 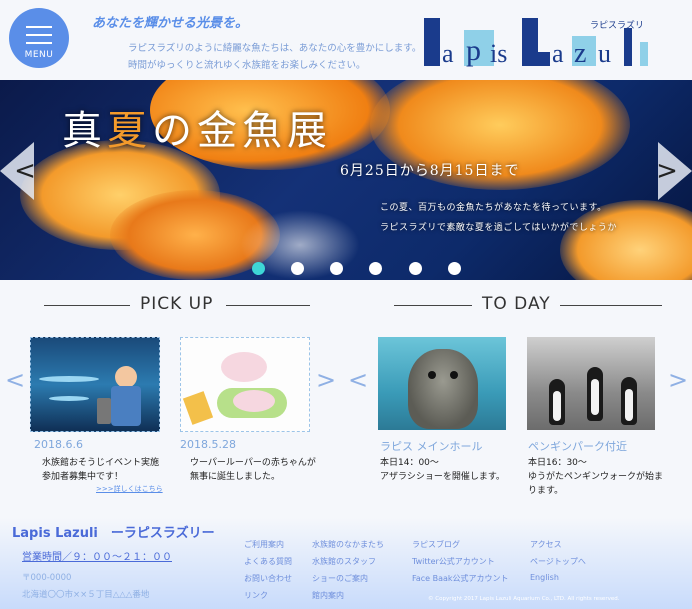 I want to click on svg-text: u, so click(x=604, y=53).